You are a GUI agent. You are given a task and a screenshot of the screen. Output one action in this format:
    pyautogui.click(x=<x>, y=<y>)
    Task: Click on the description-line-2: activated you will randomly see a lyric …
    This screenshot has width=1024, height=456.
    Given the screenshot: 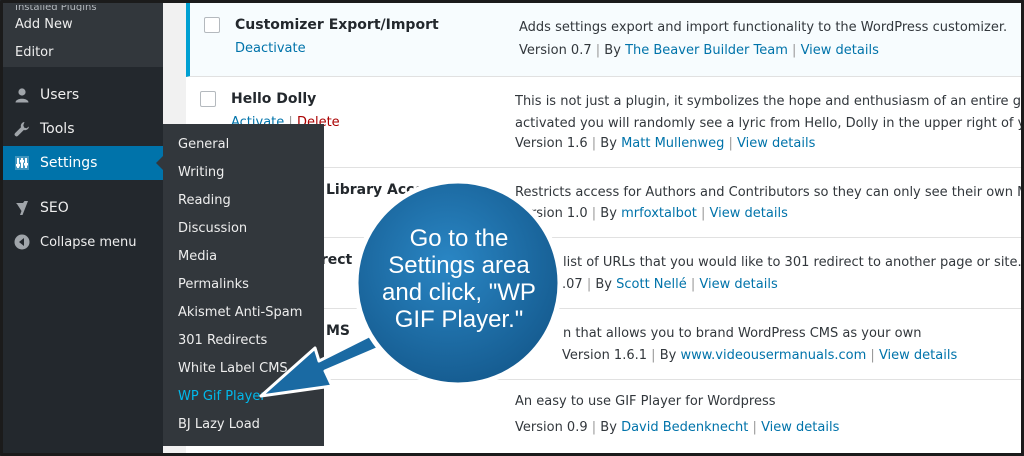 What is the action you would take?
    pyautogui.click(x=768, y=123)
    